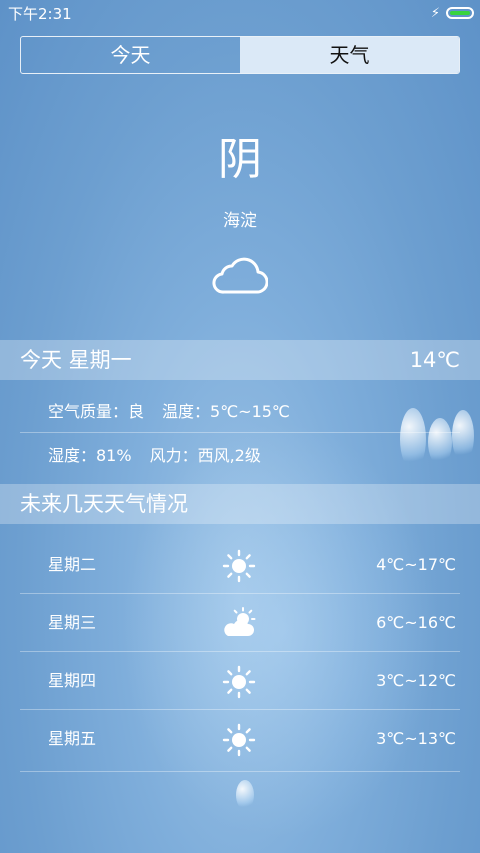 Image resolution: width=480 pixels, height=853 pixels. Describe the element at coordinates (40, 14) in the screenshot. I see `status-time: 下午2:31` at that location.